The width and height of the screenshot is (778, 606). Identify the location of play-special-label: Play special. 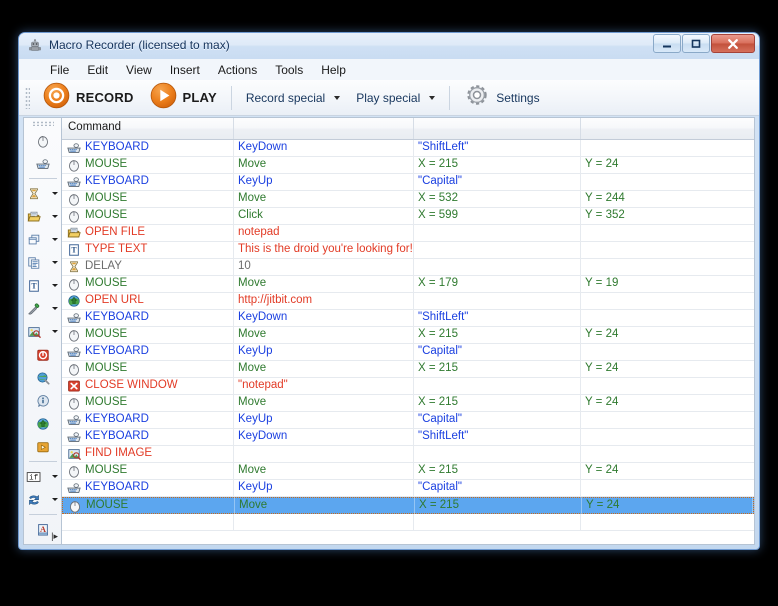
(388, 97).